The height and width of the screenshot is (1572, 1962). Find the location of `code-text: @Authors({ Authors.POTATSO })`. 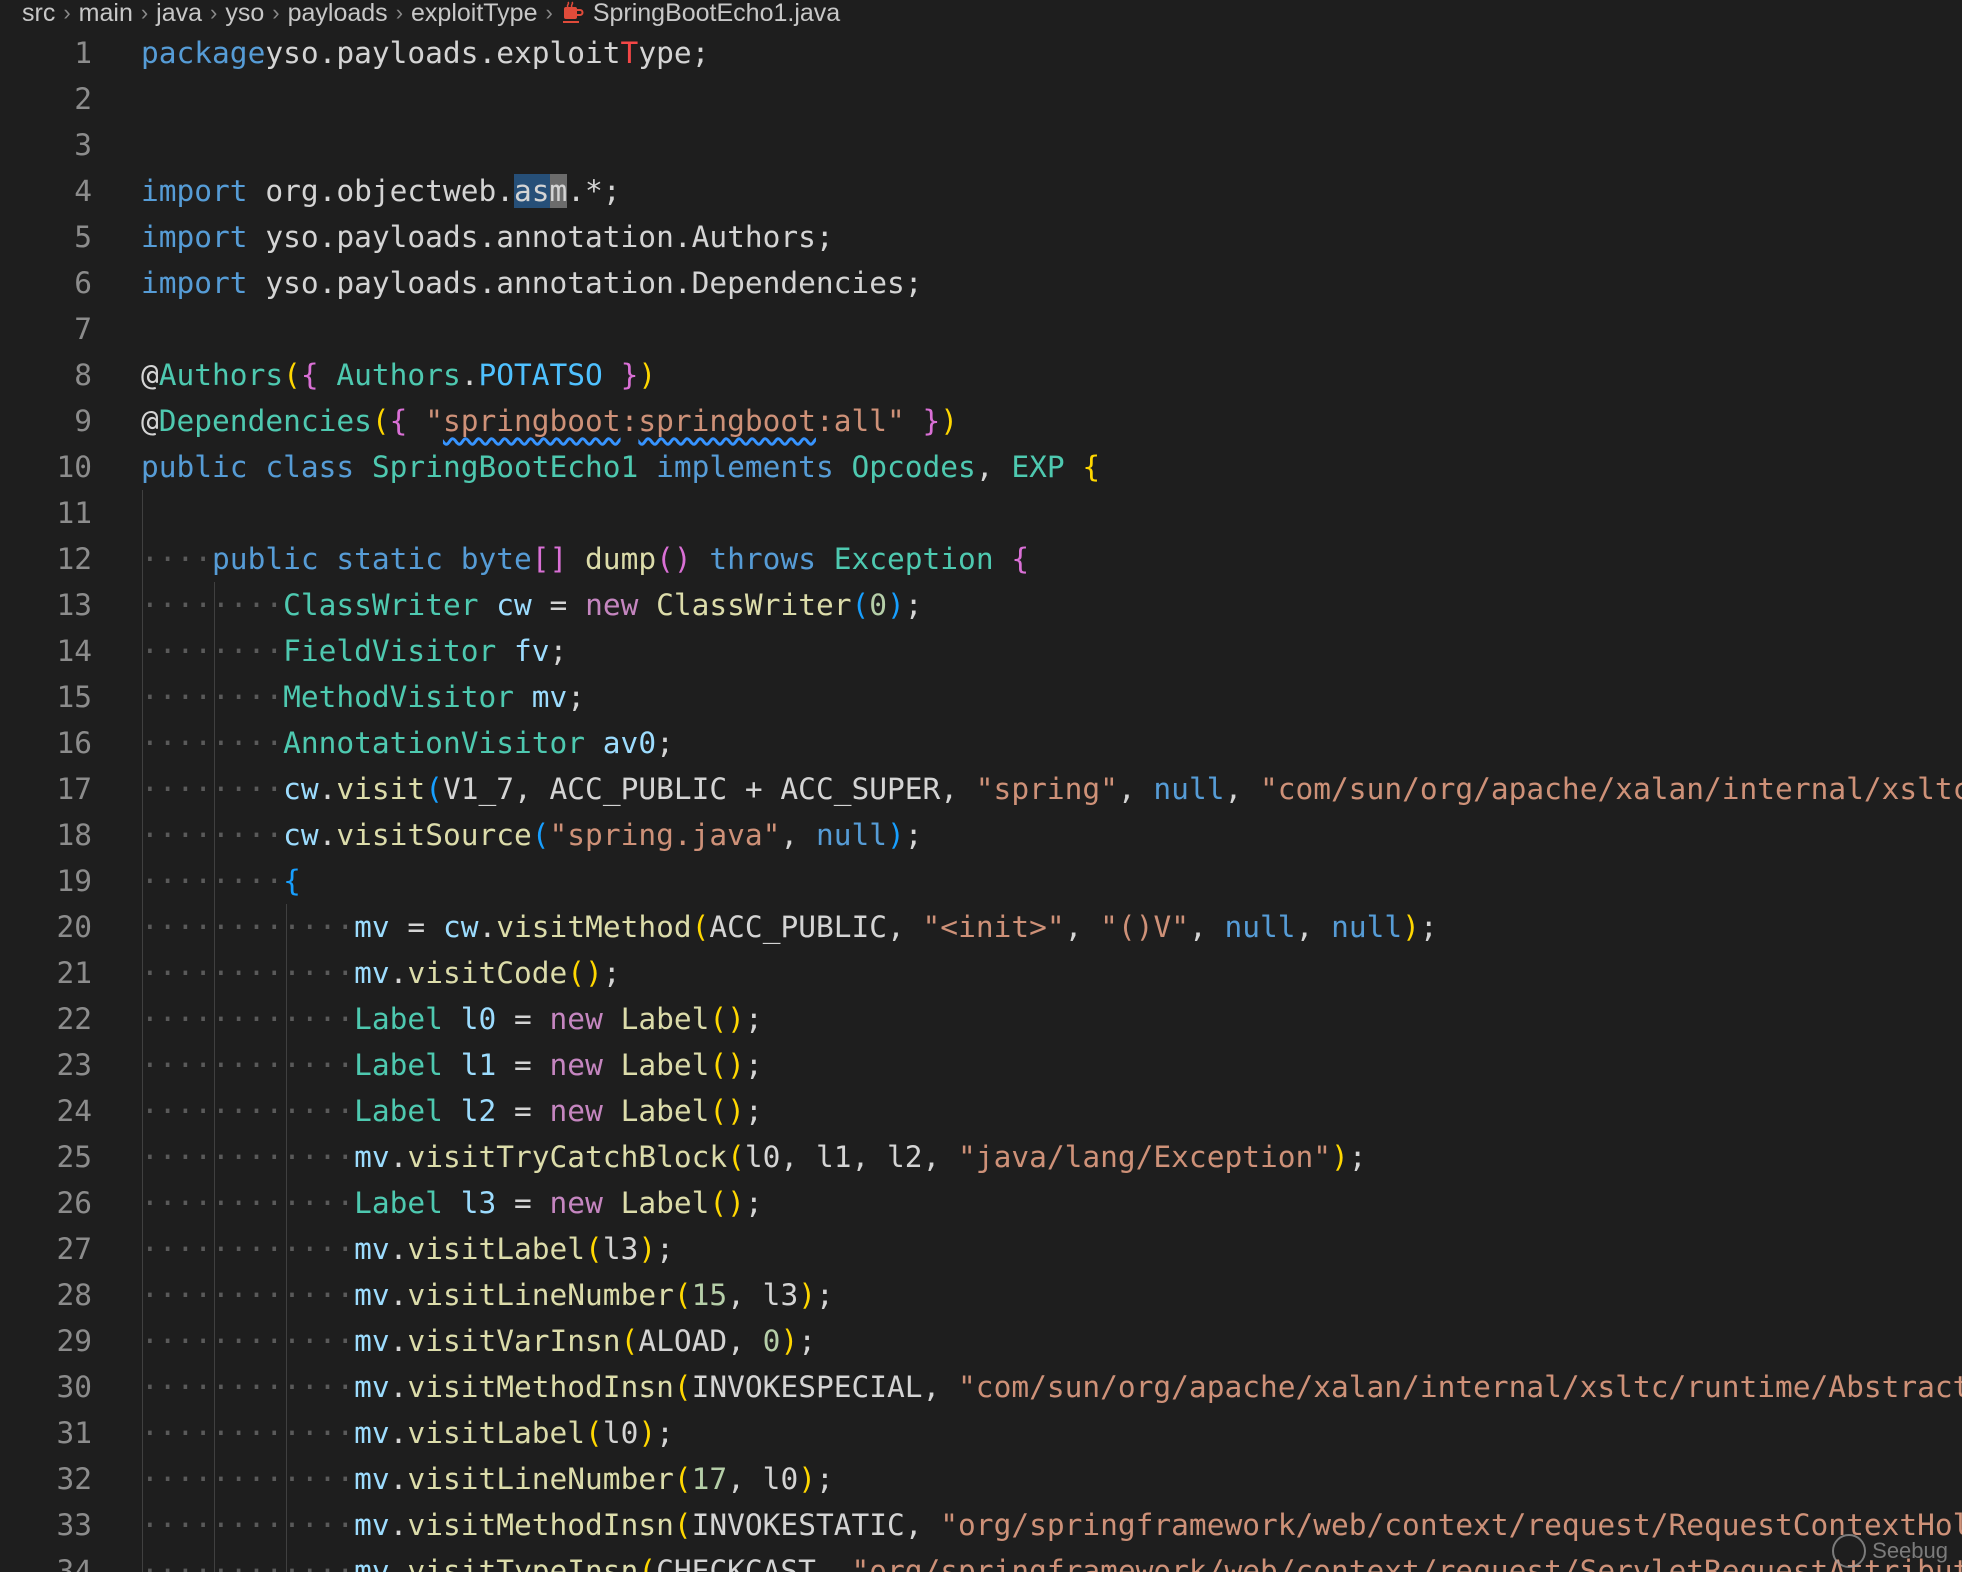

code-text: @Authors({ Authors.POTATSO }) is located at coordinates (398, 375).